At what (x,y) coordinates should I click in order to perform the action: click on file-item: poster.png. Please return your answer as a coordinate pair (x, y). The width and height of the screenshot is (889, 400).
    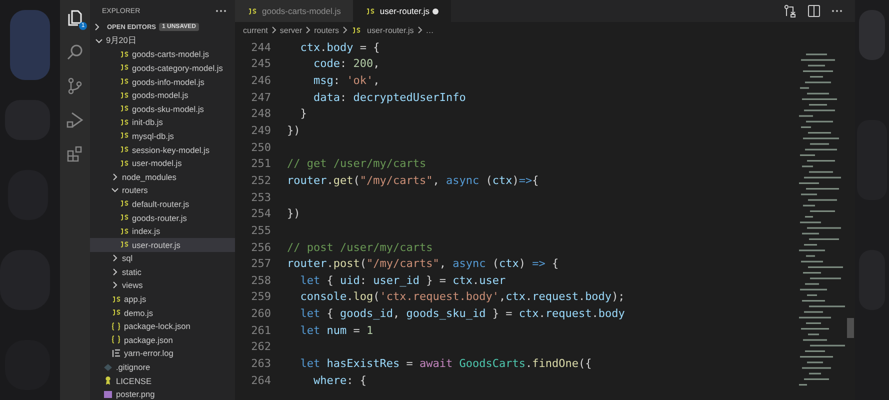
    Looking at the image, I should click on (162, 393).